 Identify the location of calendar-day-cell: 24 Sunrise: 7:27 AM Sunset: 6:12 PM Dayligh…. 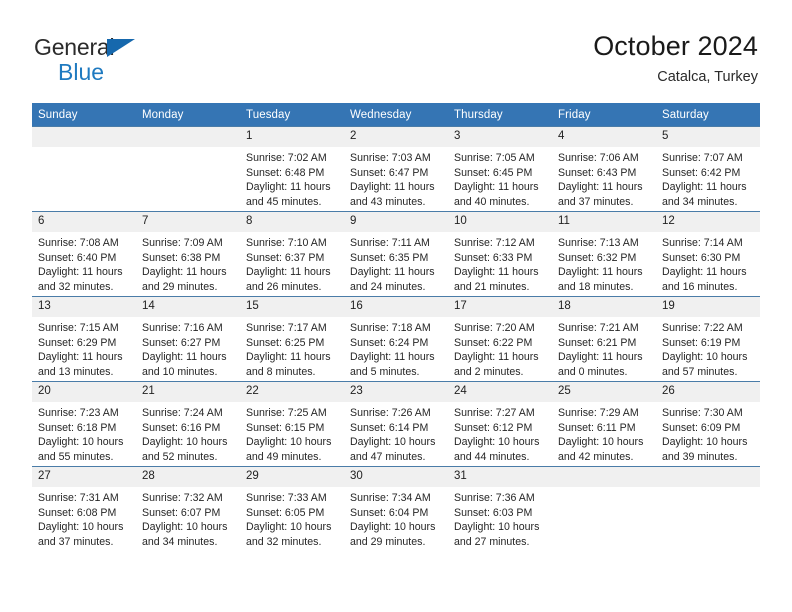
(500, 424).